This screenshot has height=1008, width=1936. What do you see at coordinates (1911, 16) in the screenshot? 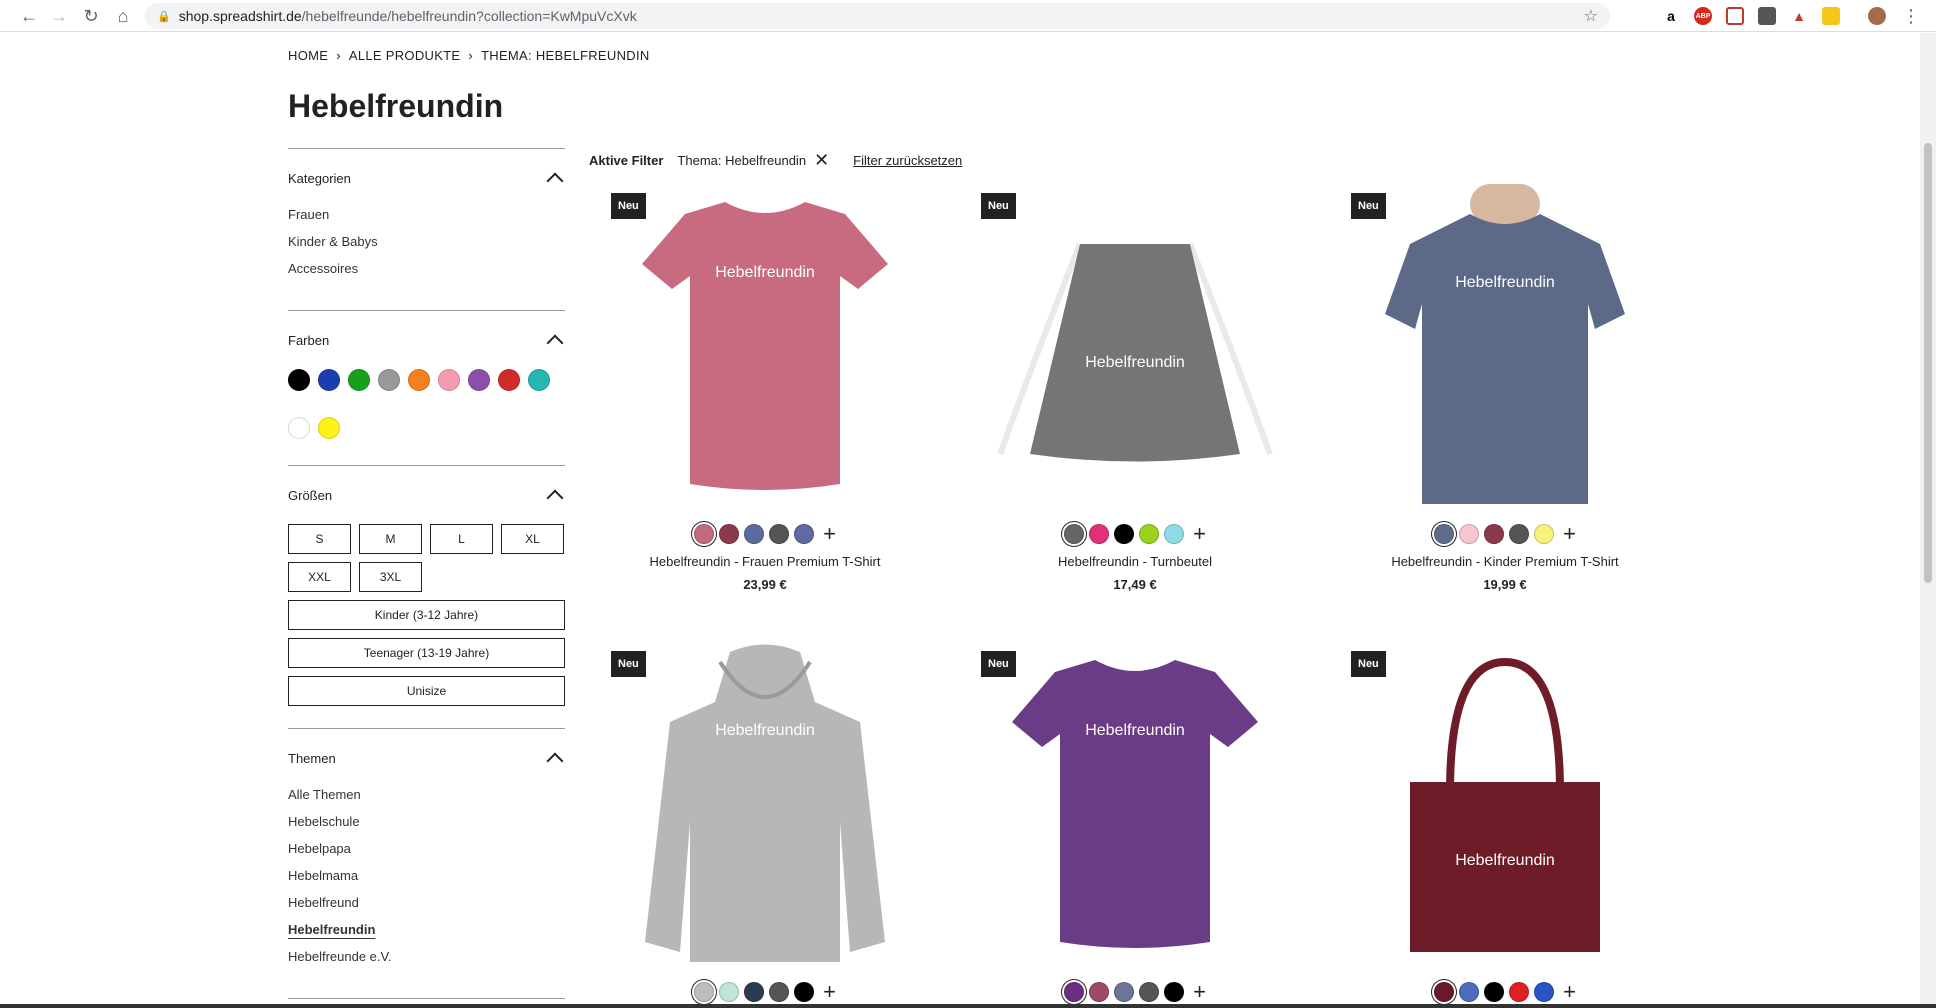
I see `menu-icon: ⋮` at bounding box center [1911, 16].